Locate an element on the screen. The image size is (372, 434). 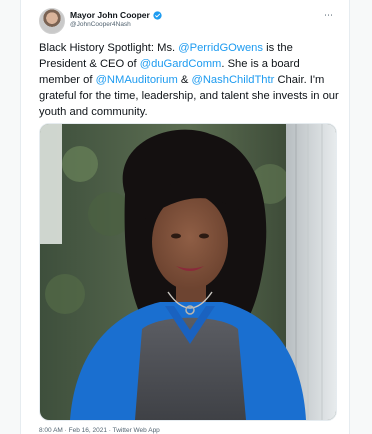
verified-badge-icon is located at coordinates (157, 15).